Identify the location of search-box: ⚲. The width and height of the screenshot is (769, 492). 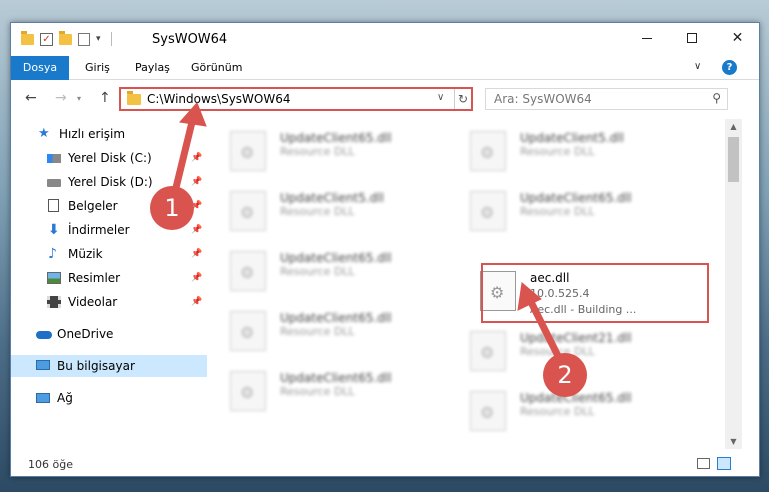
(606, 99).